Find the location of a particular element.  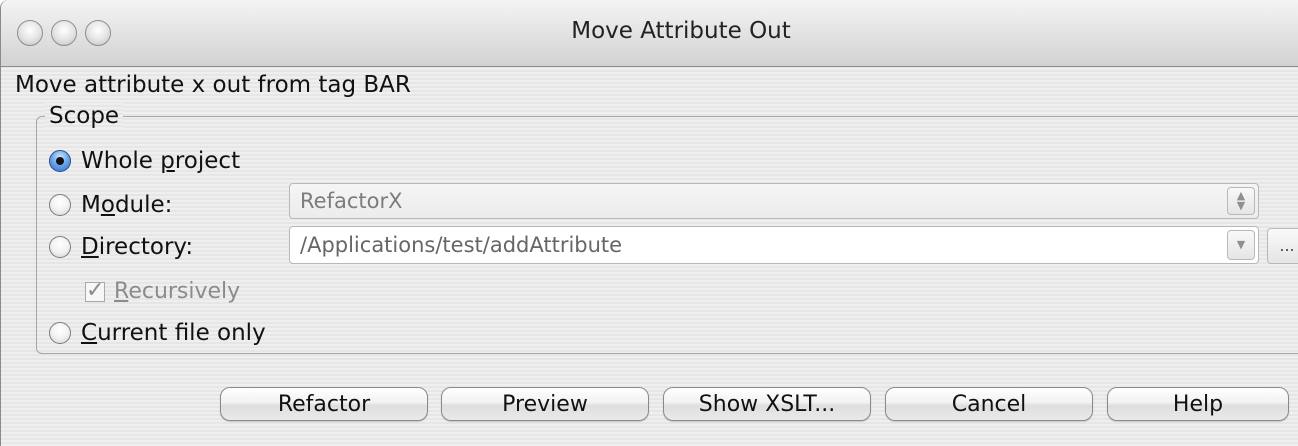

checkbox-recursively-label: Recursively is located at coordinates (177, 291).